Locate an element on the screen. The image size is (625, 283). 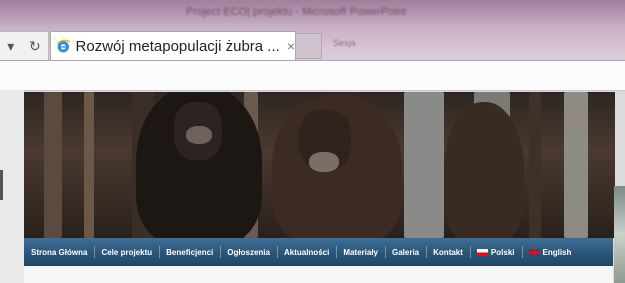
active-tab: Rozwój metapopulacji żubra ... × is located at coordinates (173, 45).